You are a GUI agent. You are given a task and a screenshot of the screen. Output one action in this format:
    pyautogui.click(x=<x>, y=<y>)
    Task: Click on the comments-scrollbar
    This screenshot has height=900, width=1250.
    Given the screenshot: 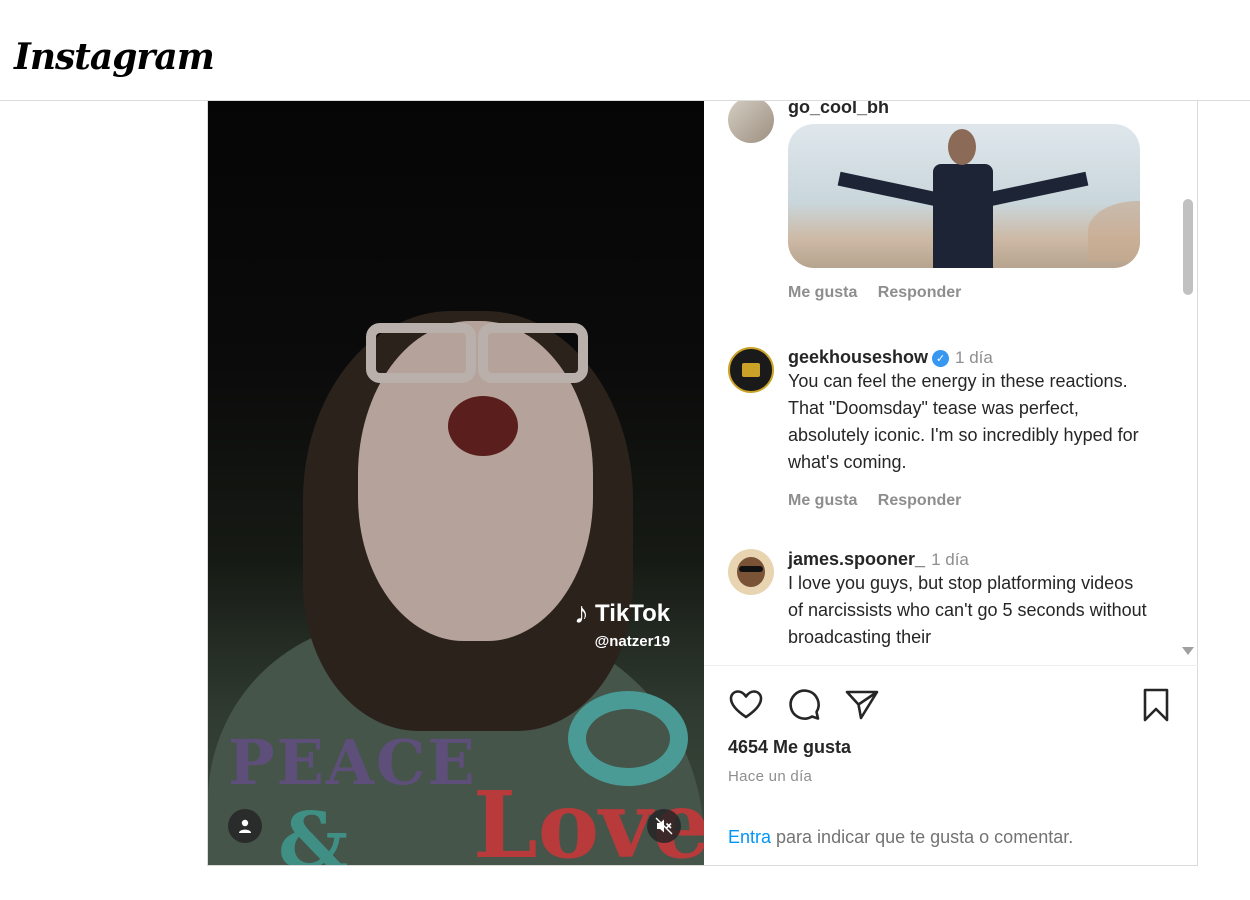 What is the action you would take?
    pyautogui.click(x=1188, y=383)
    